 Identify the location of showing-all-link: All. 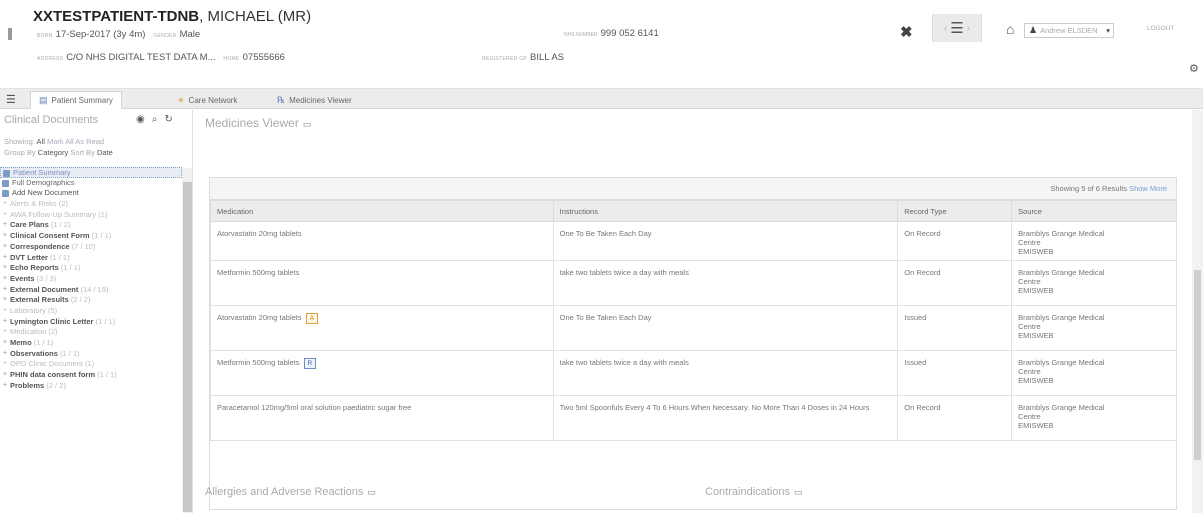
(41, 141).